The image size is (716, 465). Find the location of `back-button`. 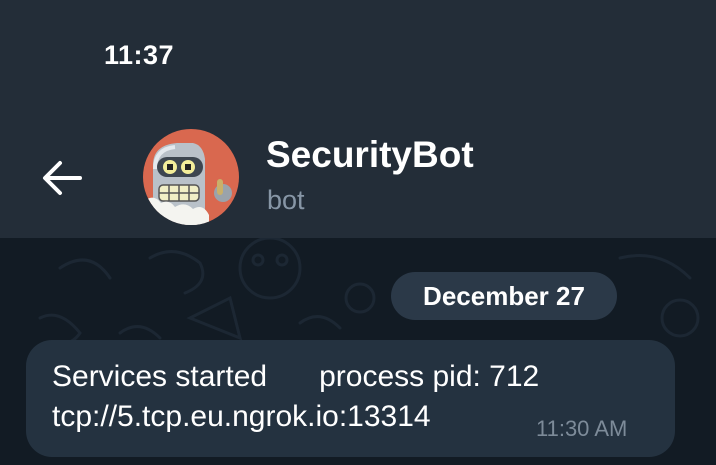

back-button is located at coordinates (62, 178).